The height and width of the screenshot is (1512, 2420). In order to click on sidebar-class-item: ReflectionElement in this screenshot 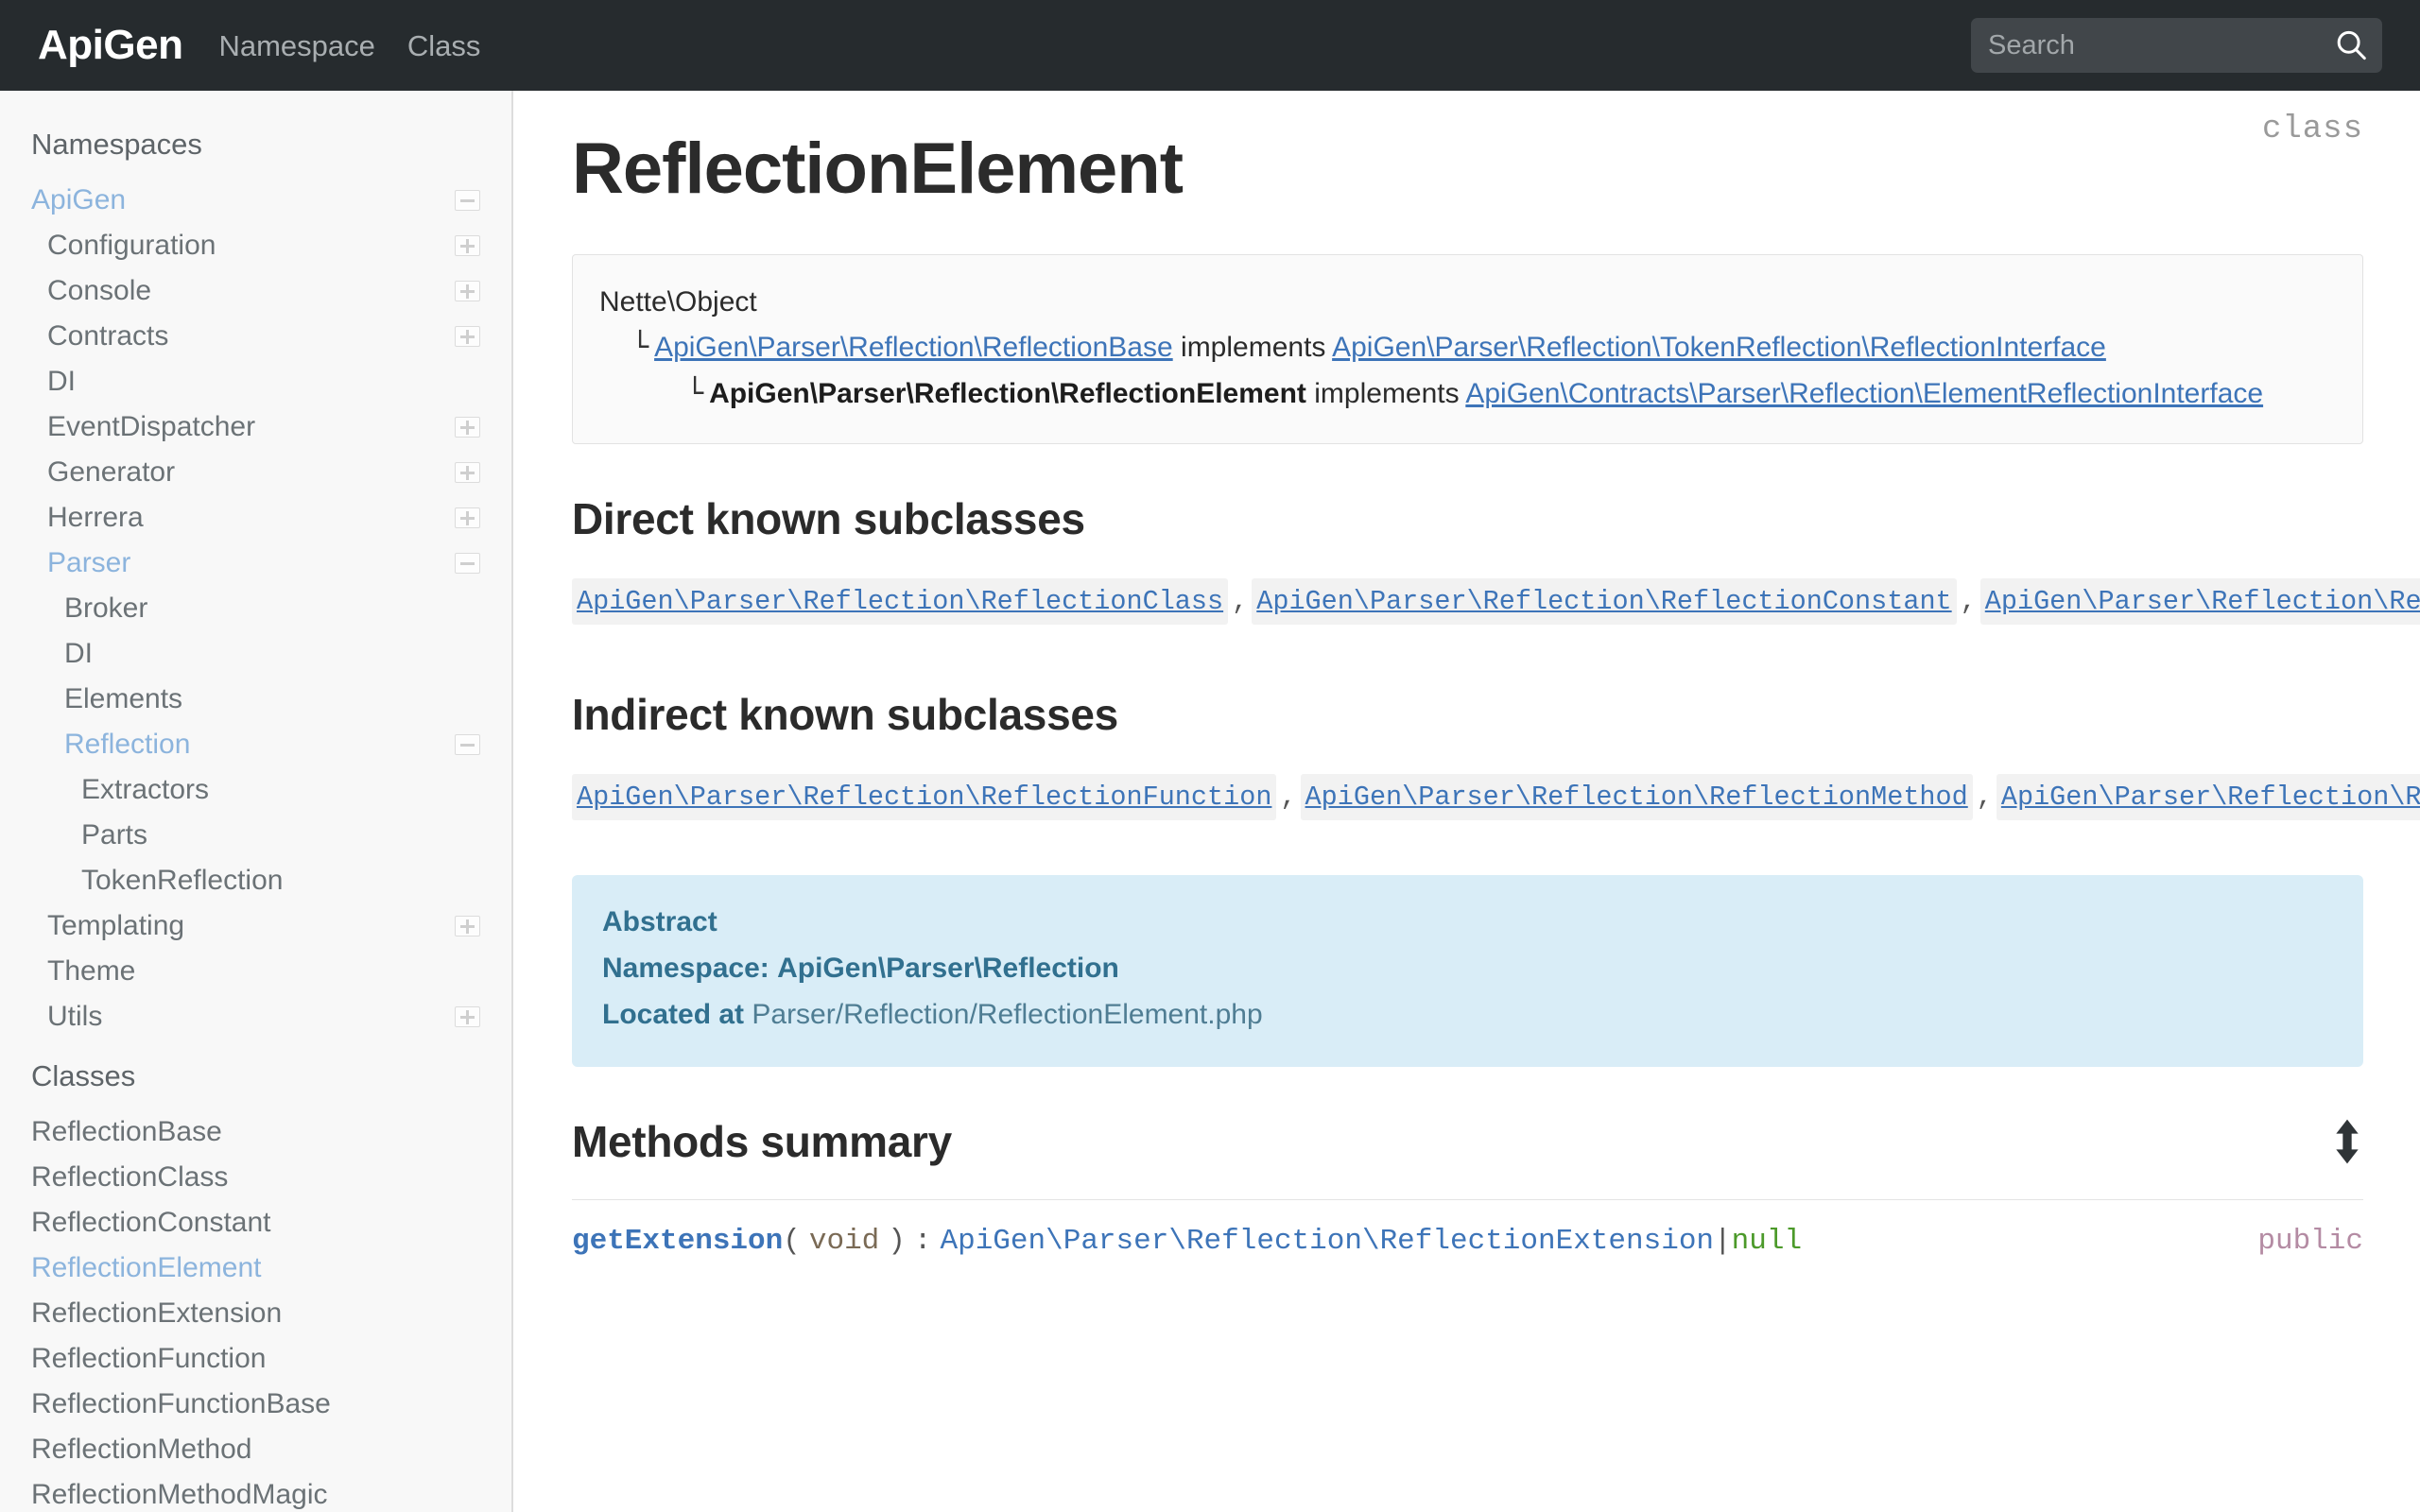, I will do `click(256, 1268)`.